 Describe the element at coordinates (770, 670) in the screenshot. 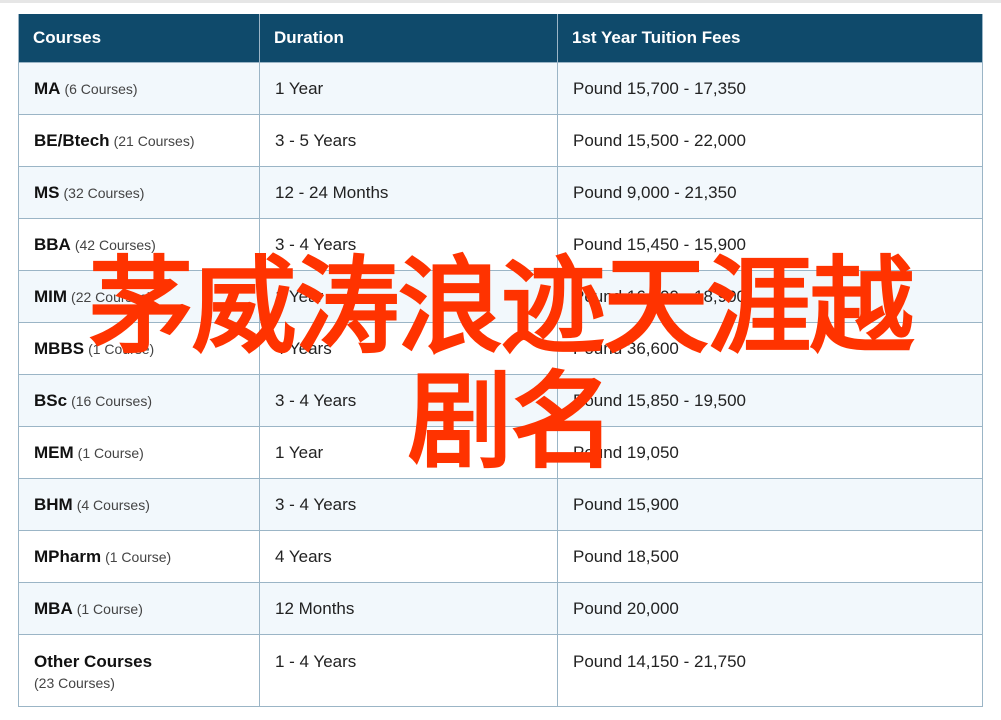

I see `fee-cell: Pound 14,150 - 21,750` at that location.